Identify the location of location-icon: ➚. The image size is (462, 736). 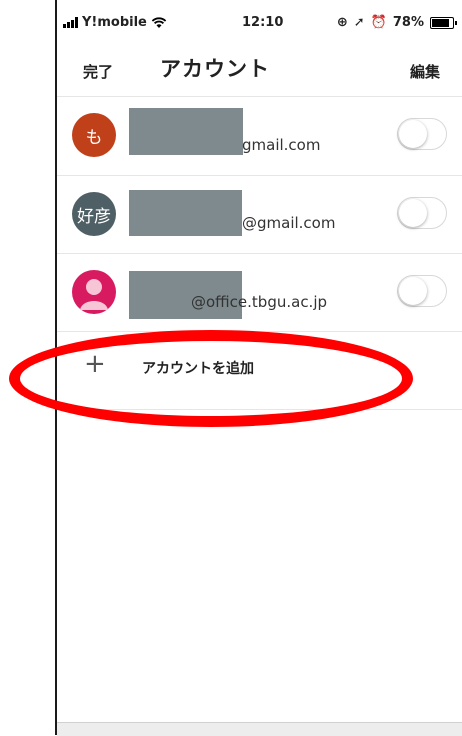
(359, 22).